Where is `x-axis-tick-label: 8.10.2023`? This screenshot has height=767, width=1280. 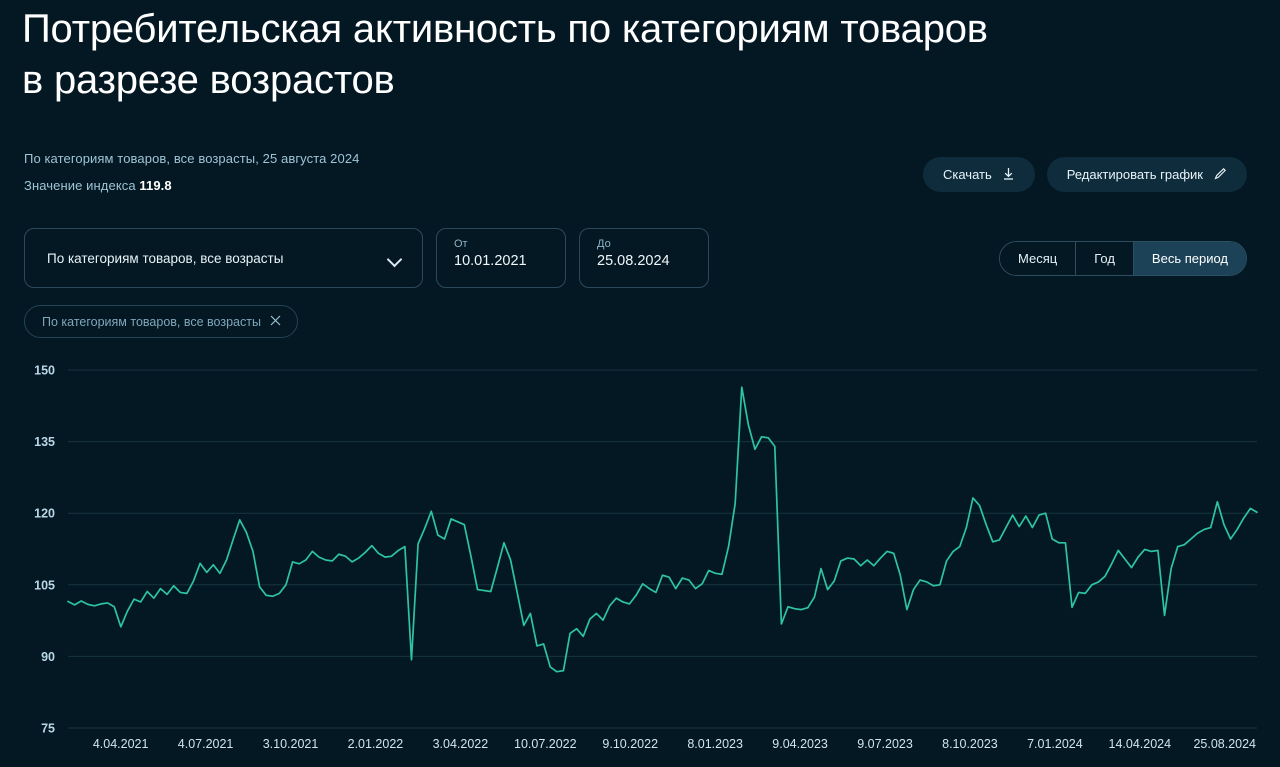
x-axis-tick-label: 8.10.2023 is located at coordinates (970, 744).